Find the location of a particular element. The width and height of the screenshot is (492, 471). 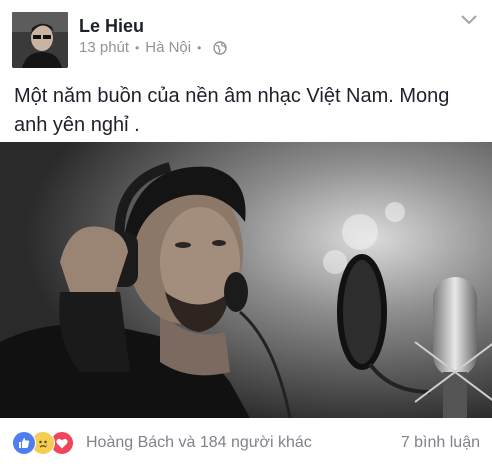

comment-count: 7 bình luận is located at coordinates (440, 443).